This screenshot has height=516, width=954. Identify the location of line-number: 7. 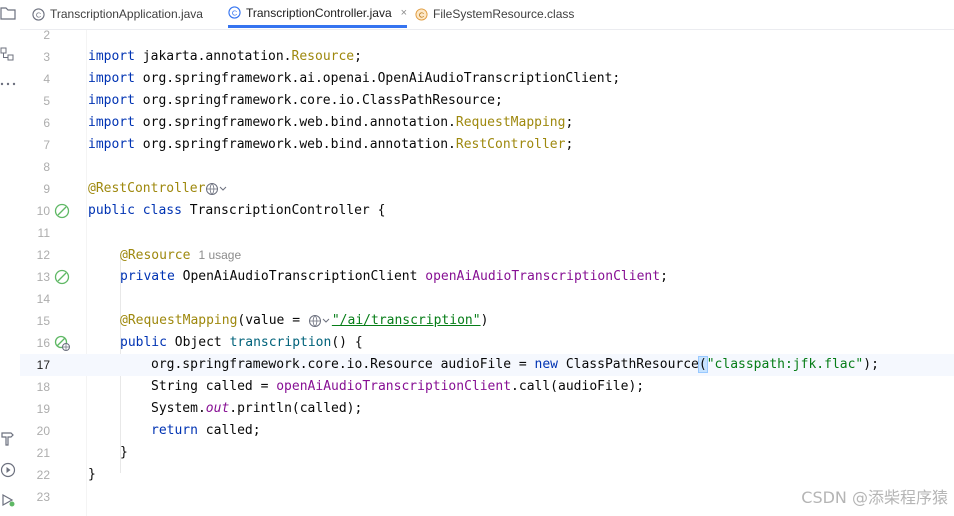
(46, 145).